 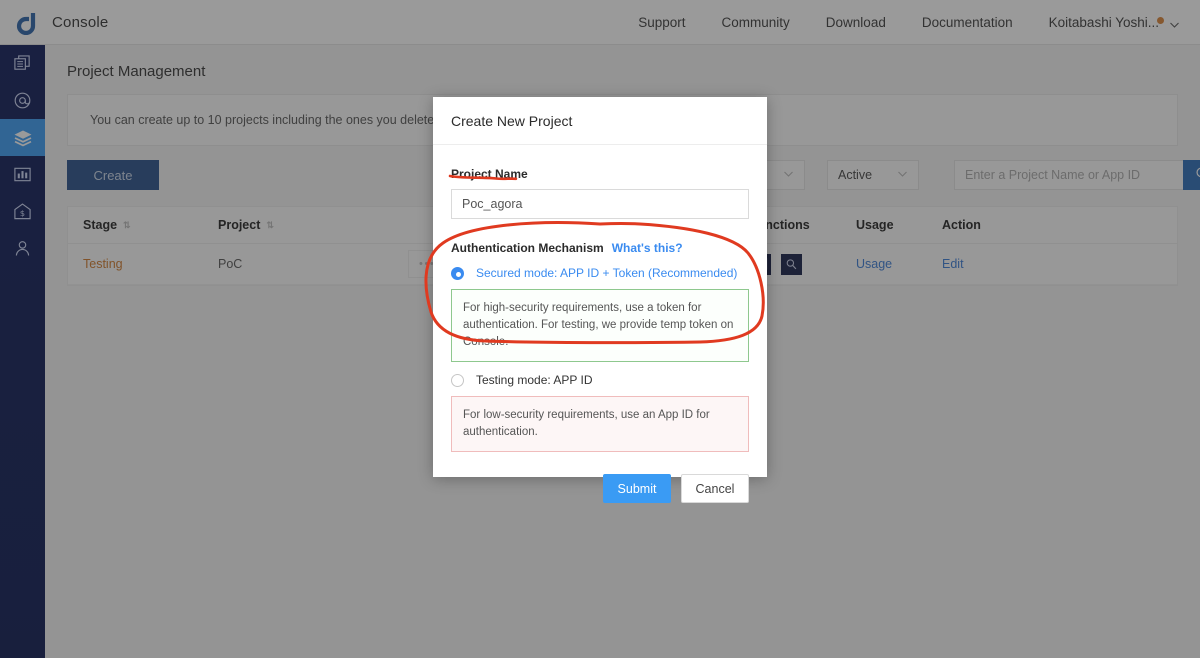 I want to click on project-name-label: Project Name, so click(x=489, y=174).